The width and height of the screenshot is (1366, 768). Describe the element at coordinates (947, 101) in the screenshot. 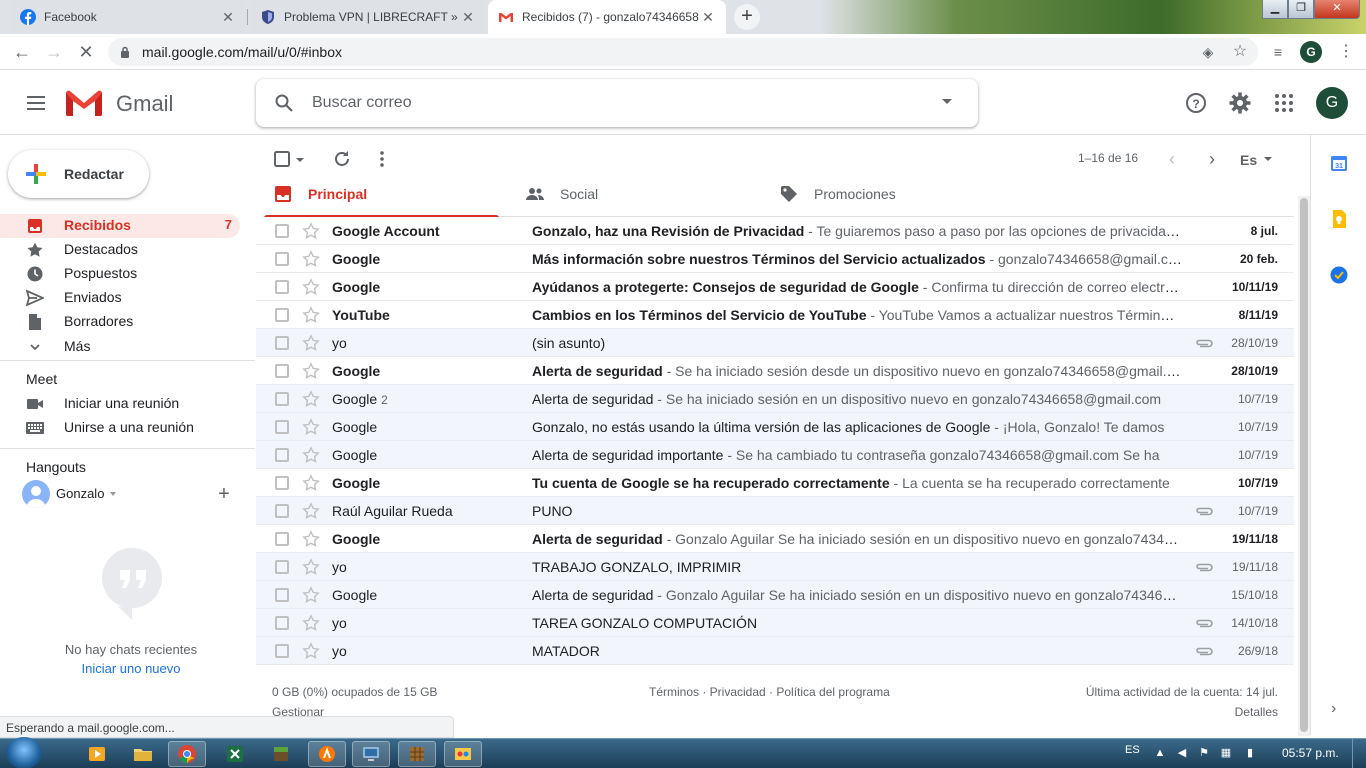

I see `search-options-chevron-icon` at that location.